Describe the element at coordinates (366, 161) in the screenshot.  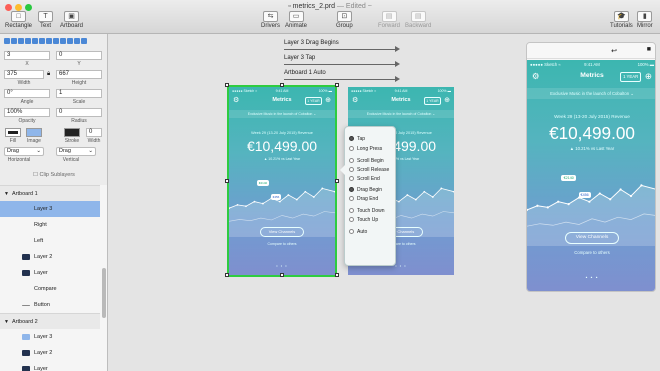
I see `trigger-option: Scroll Begin` at that location.